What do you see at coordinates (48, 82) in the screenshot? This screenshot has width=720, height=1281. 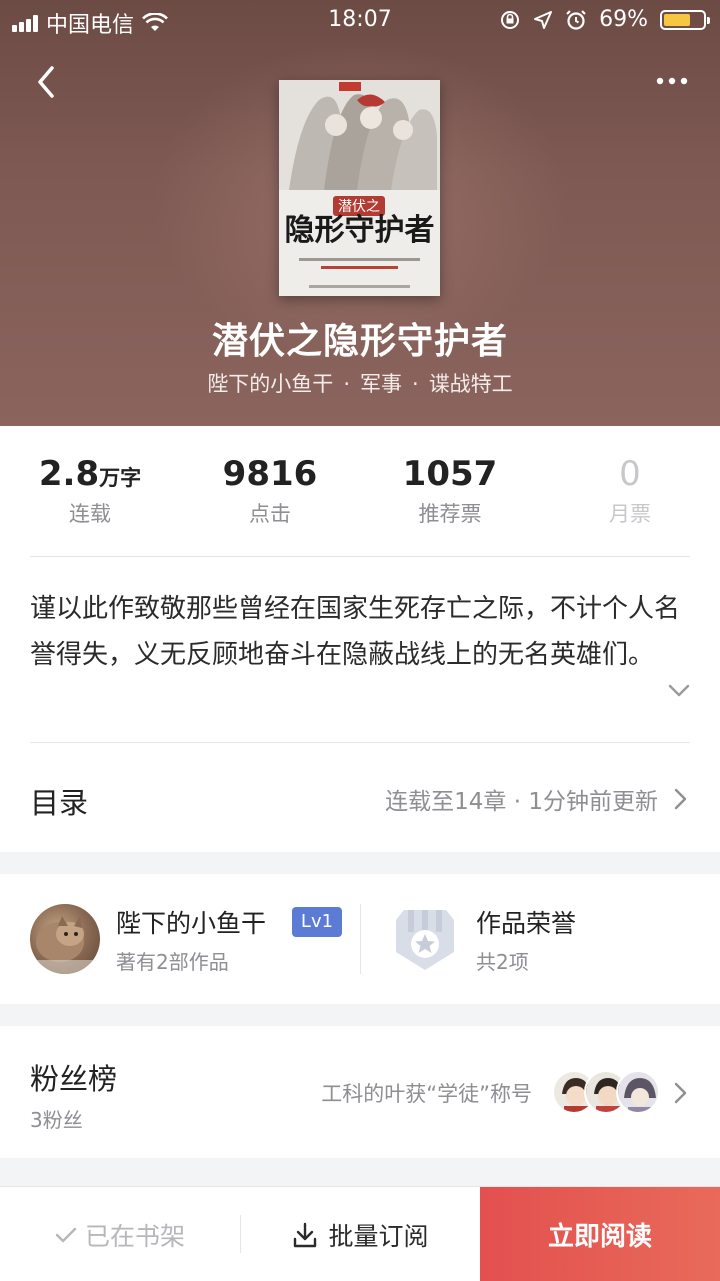 I see `back-icon` at bounding box center [48, 82].